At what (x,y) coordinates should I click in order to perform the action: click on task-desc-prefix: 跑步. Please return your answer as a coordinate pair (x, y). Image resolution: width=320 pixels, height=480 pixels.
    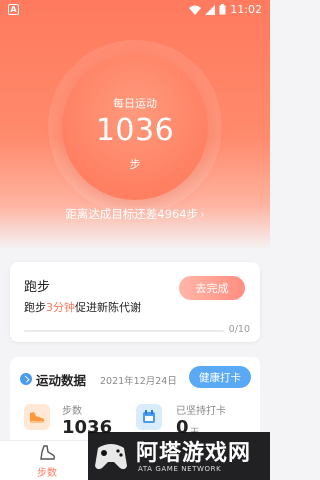
    Looking at the image, I should click on (35, 307).